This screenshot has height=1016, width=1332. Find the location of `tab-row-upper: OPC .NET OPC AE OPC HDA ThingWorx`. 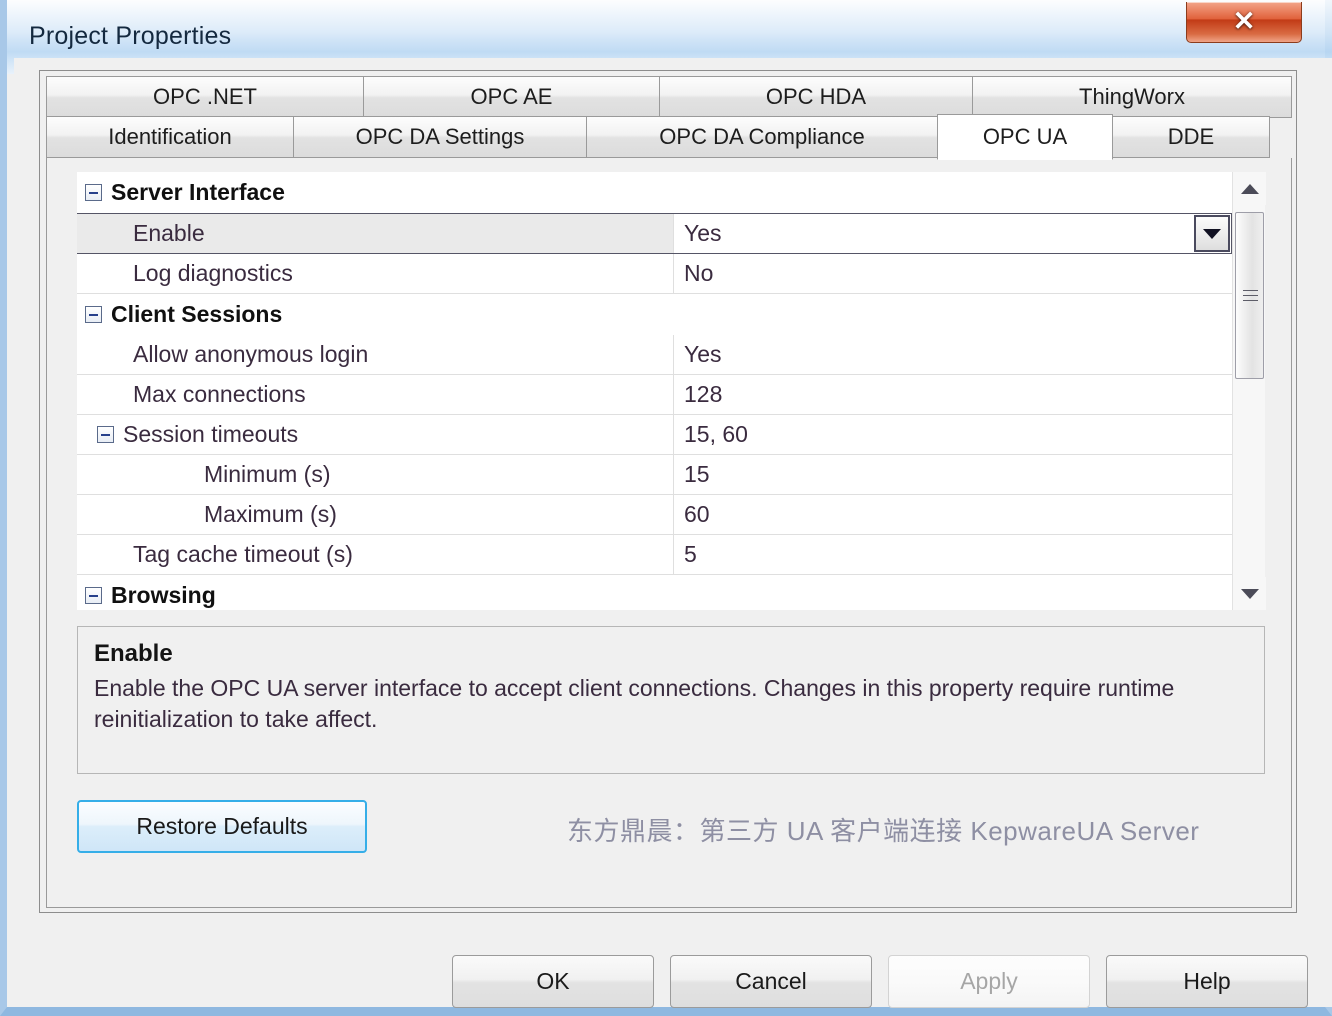

tab-row-upper: OPC .NET OPC AE OPC HDA ThingWorx is located at coordinates (669, 97).